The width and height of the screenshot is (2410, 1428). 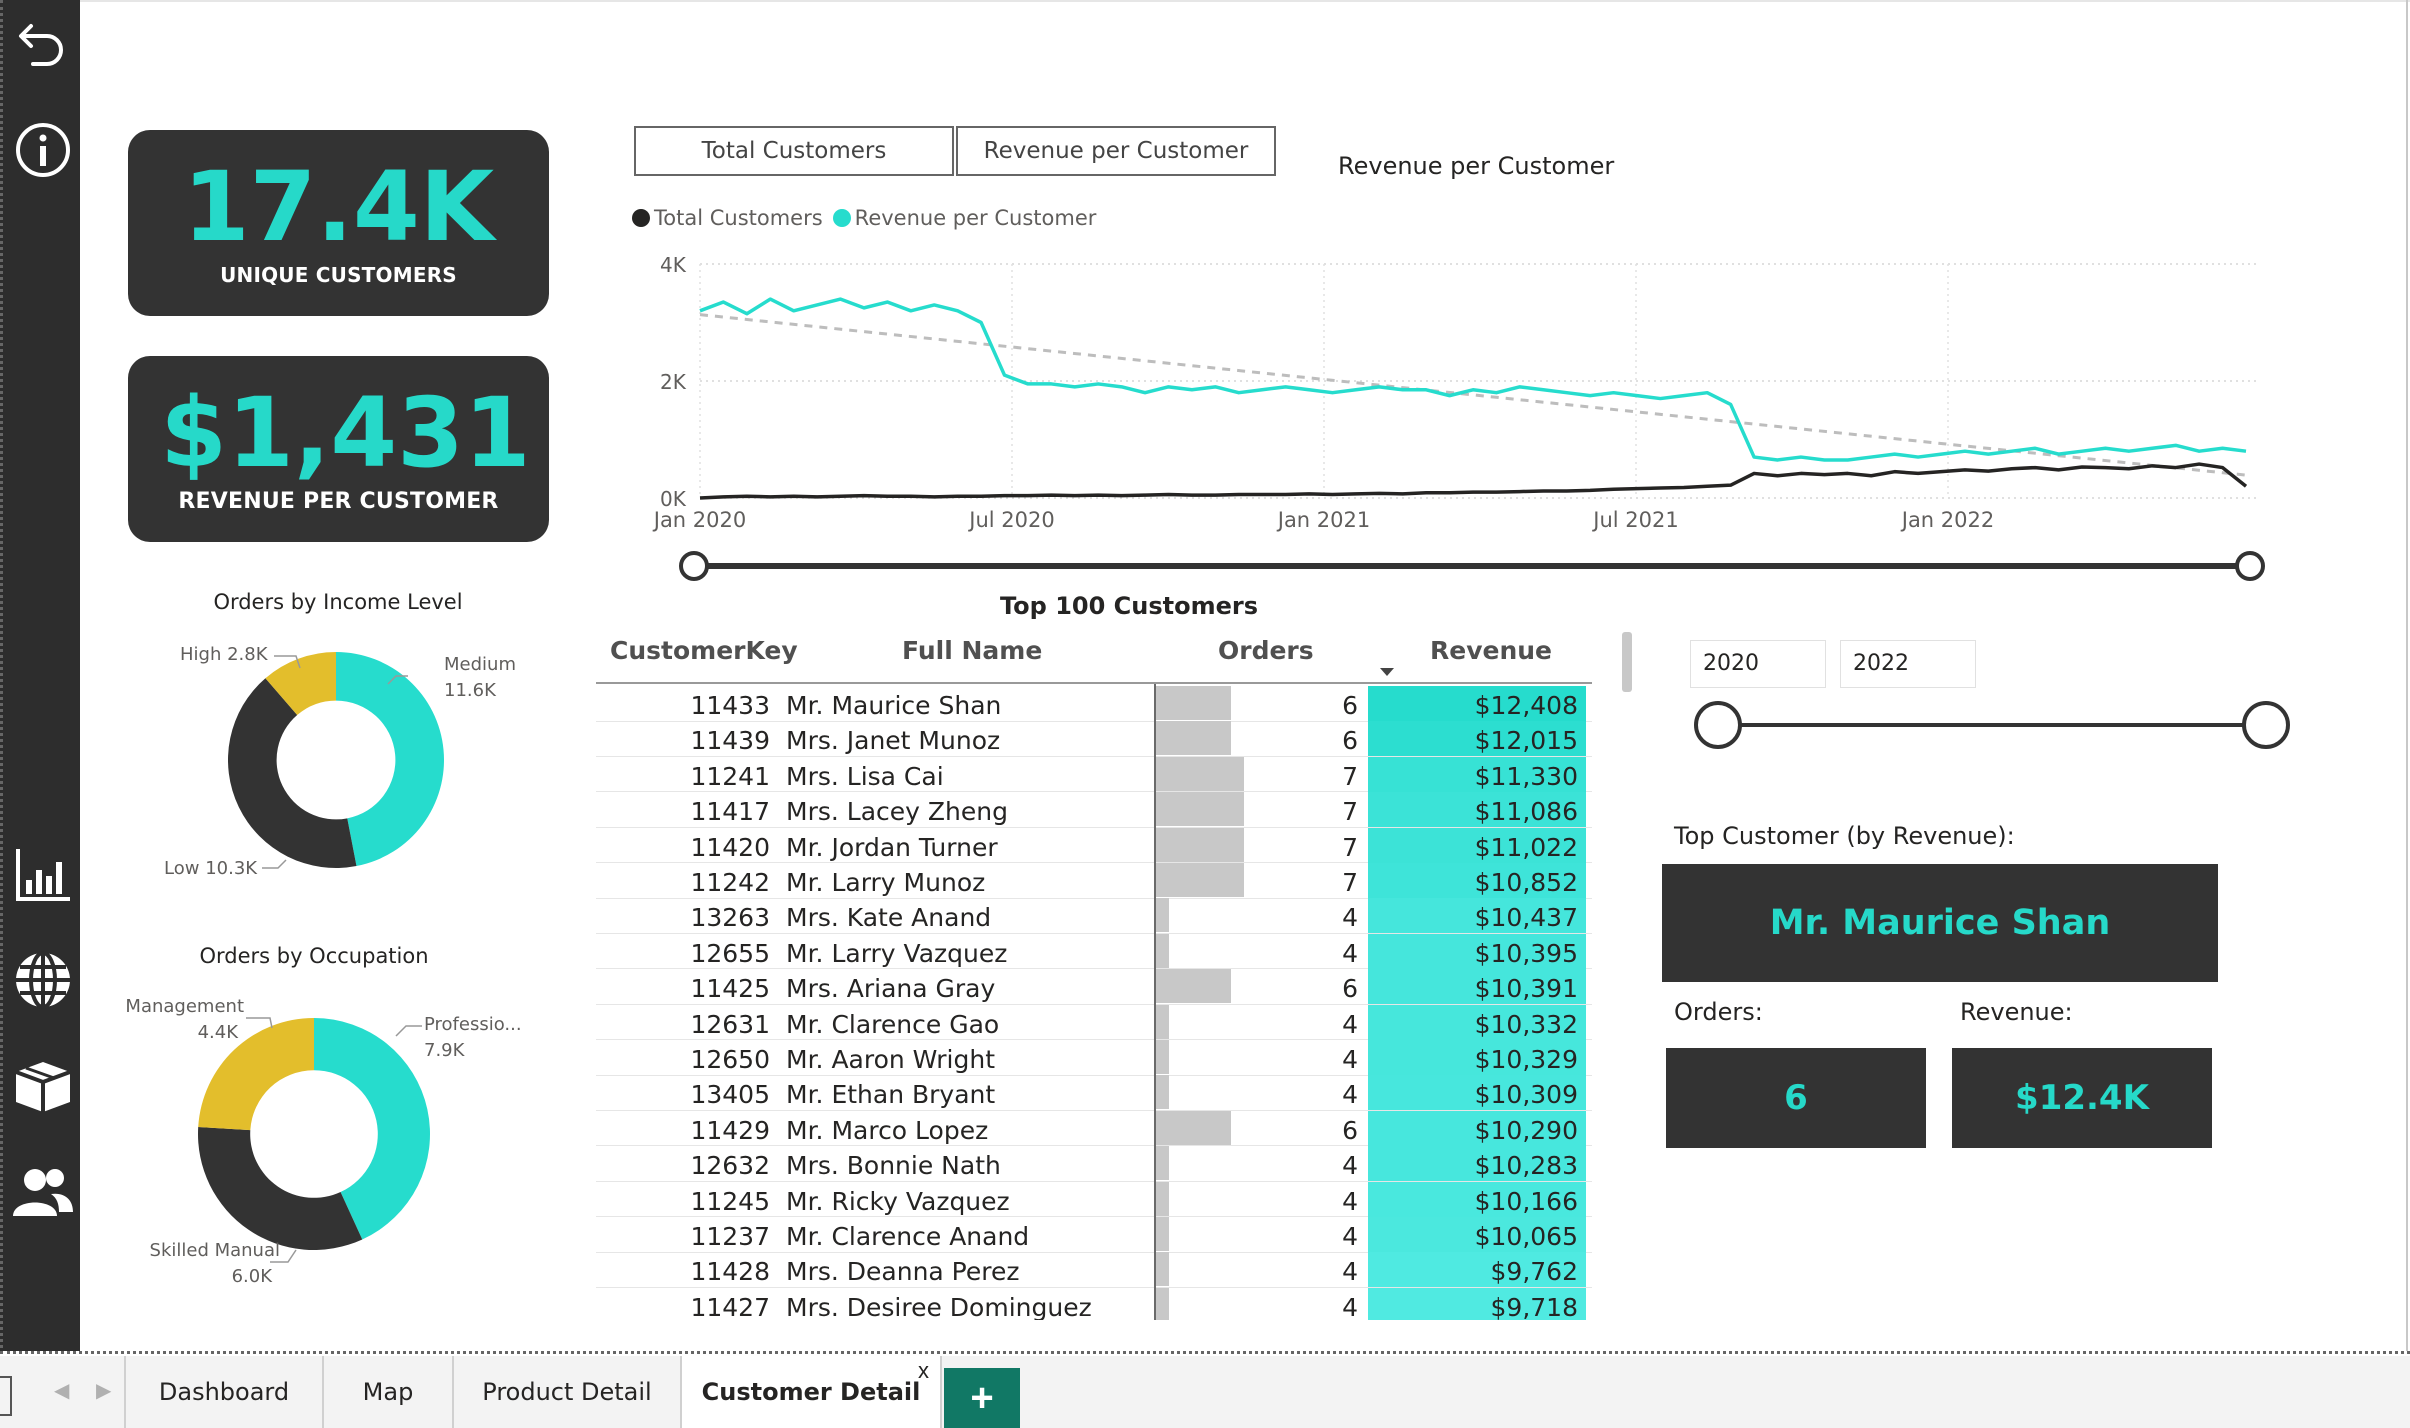 What do you see at coordinates (1094, 1235) in the screenshot?
I see `table-row: 11237 Mr. Clarence Anand 4 $10,065` at bounding box center [1094, 1235].